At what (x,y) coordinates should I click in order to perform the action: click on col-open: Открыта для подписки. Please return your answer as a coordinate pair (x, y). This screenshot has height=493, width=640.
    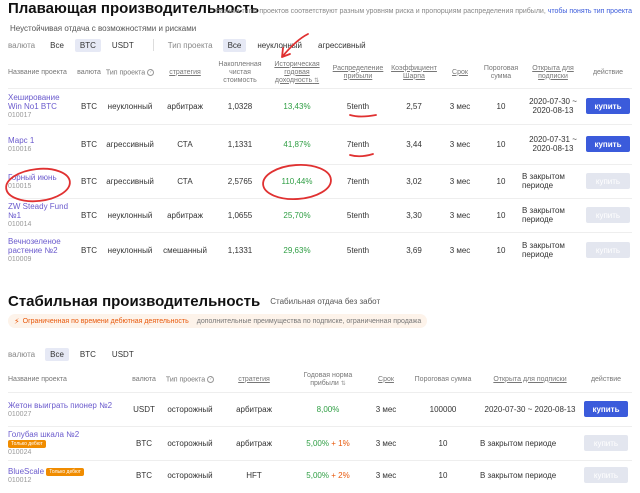
    Looking at the image, I should click on (553, 73).